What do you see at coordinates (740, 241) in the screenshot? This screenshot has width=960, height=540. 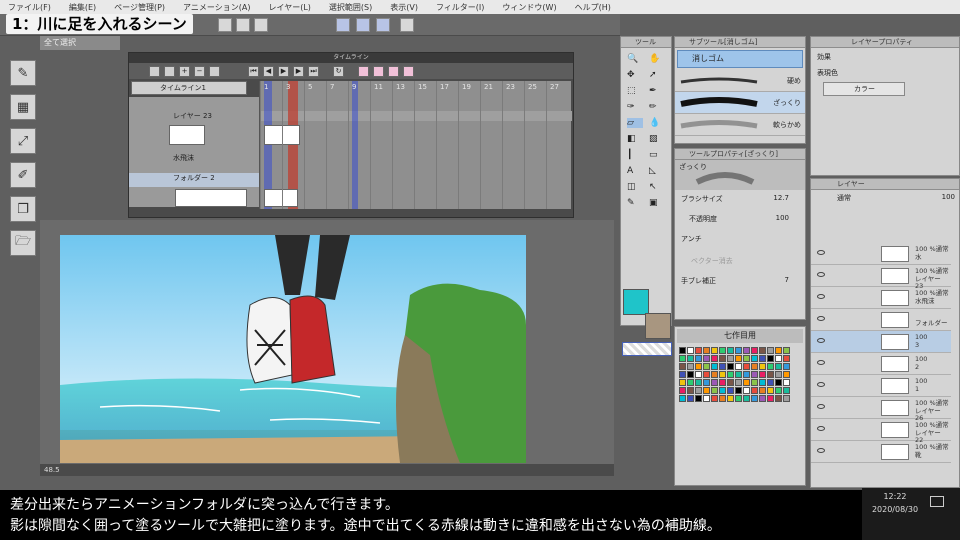 I see `antialias-row: アンチ` at bounding box center [740, 241].